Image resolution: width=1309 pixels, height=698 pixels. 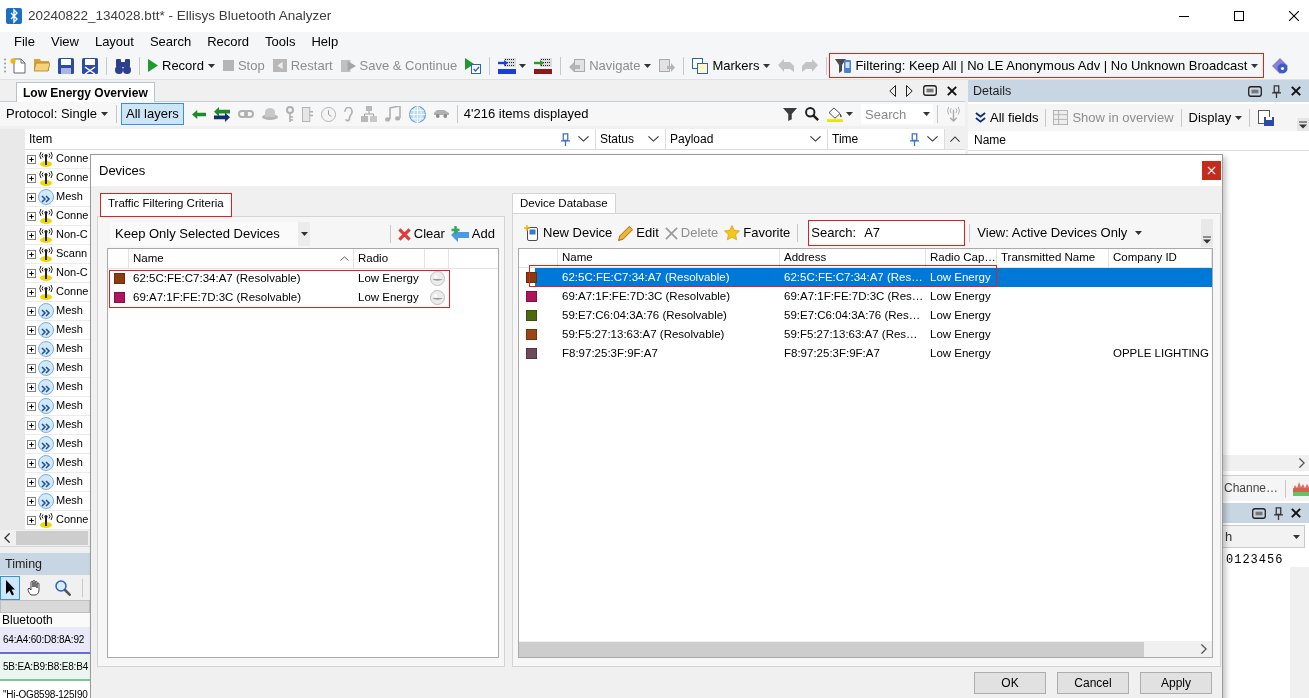 I want to click on column-header: Company ID, so click(x=1160, y=258).